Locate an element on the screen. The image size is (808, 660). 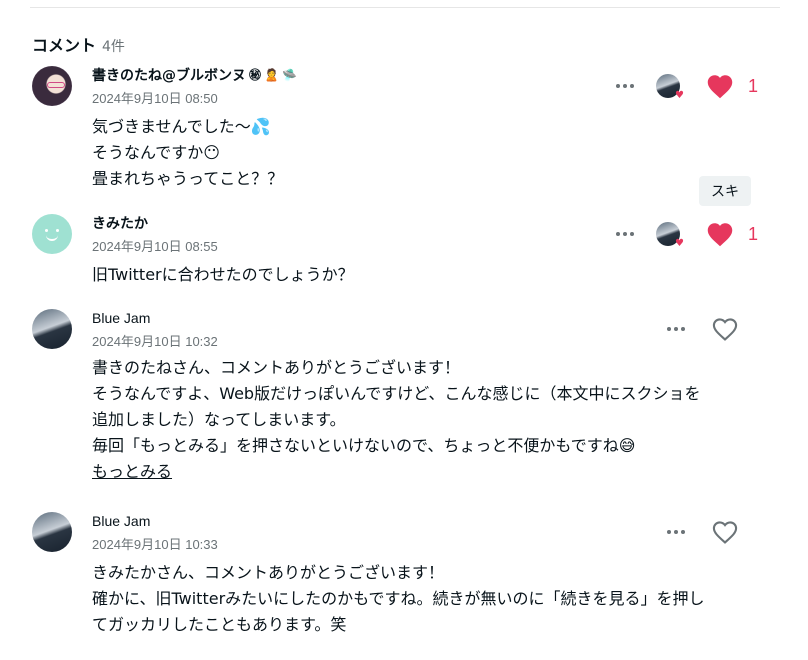
author-name: きみたか is located at coordinates (155, 223).